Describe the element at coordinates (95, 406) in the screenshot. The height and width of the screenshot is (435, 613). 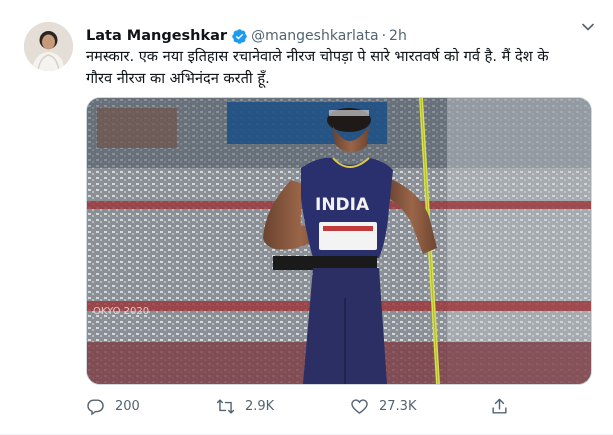
I see `reply-icon` at that location.